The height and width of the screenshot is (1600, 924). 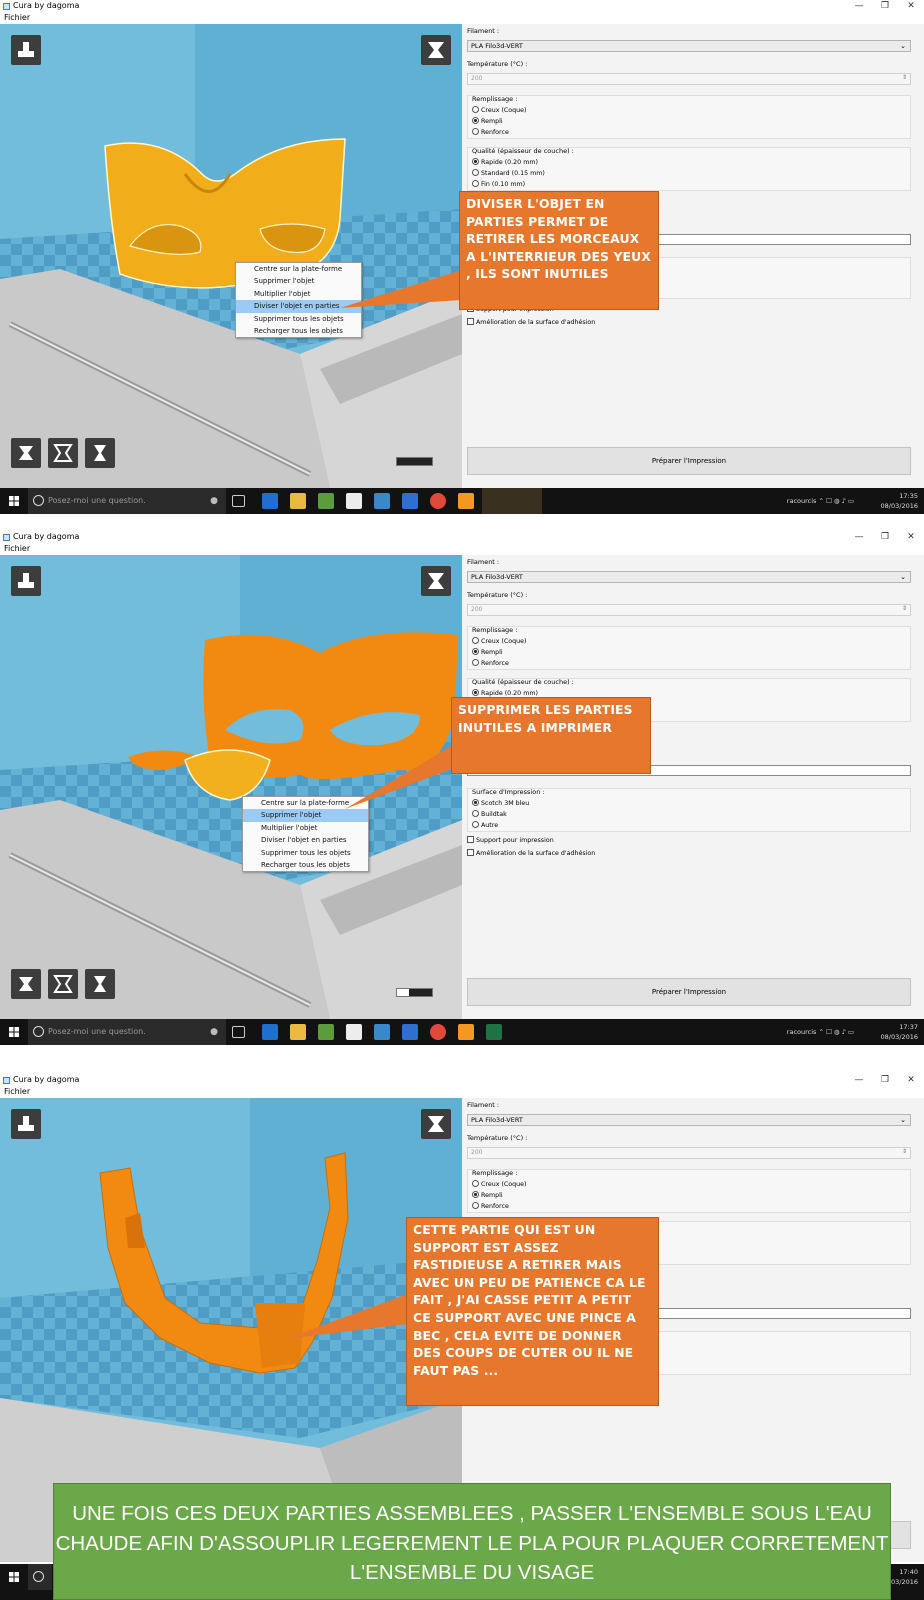 I want to click on quality-option-standard: Standard (0.15 mm), so click(x=508, y=173).